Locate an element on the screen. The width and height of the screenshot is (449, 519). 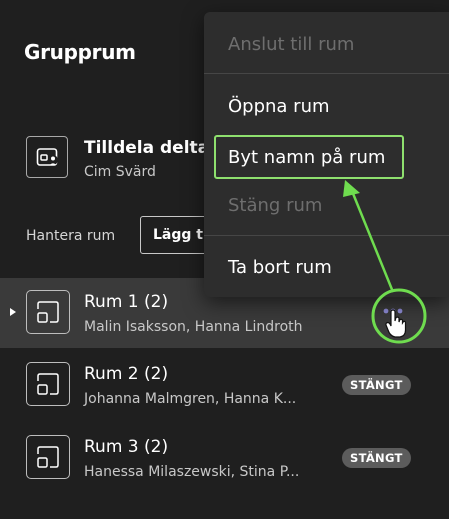
page-title: Grupprum is located at coordinates (80, 52).